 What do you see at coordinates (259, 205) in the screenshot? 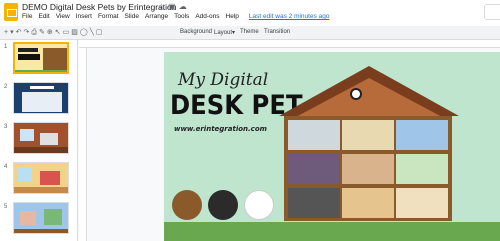
I see `white-bear-pet-icon` at bounding box center [259, 205].